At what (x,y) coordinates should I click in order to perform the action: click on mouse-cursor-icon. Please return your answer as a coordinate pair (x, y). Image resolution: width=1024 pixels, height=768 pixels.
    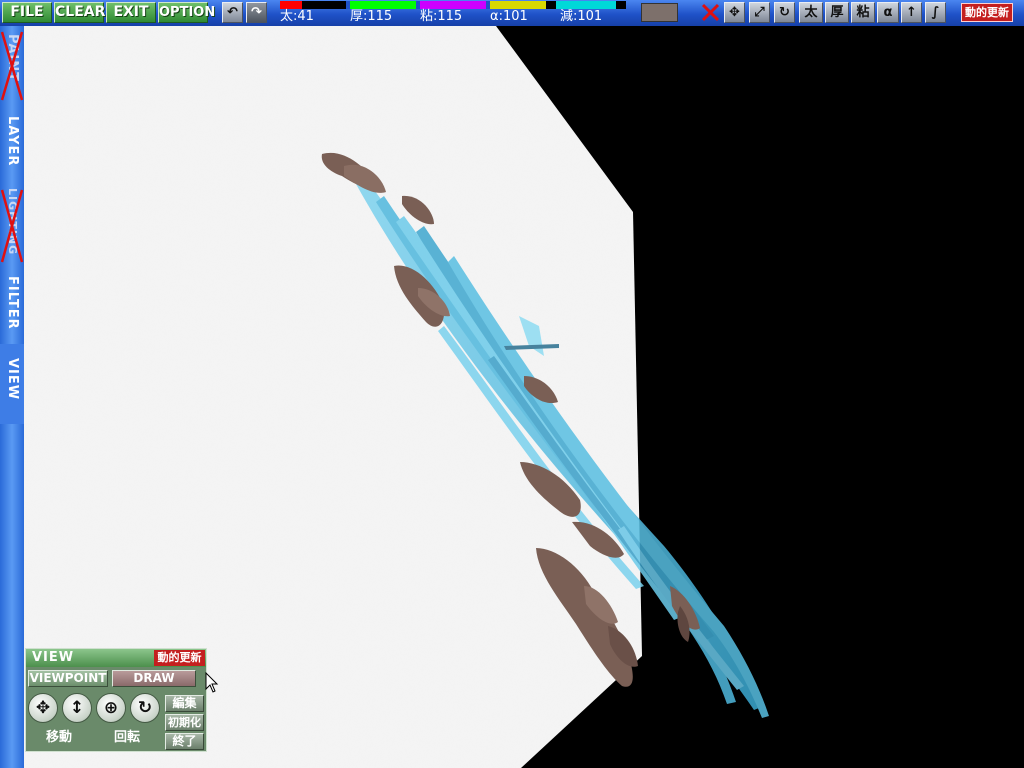
    Looking at the image, I should click on (212, 682).